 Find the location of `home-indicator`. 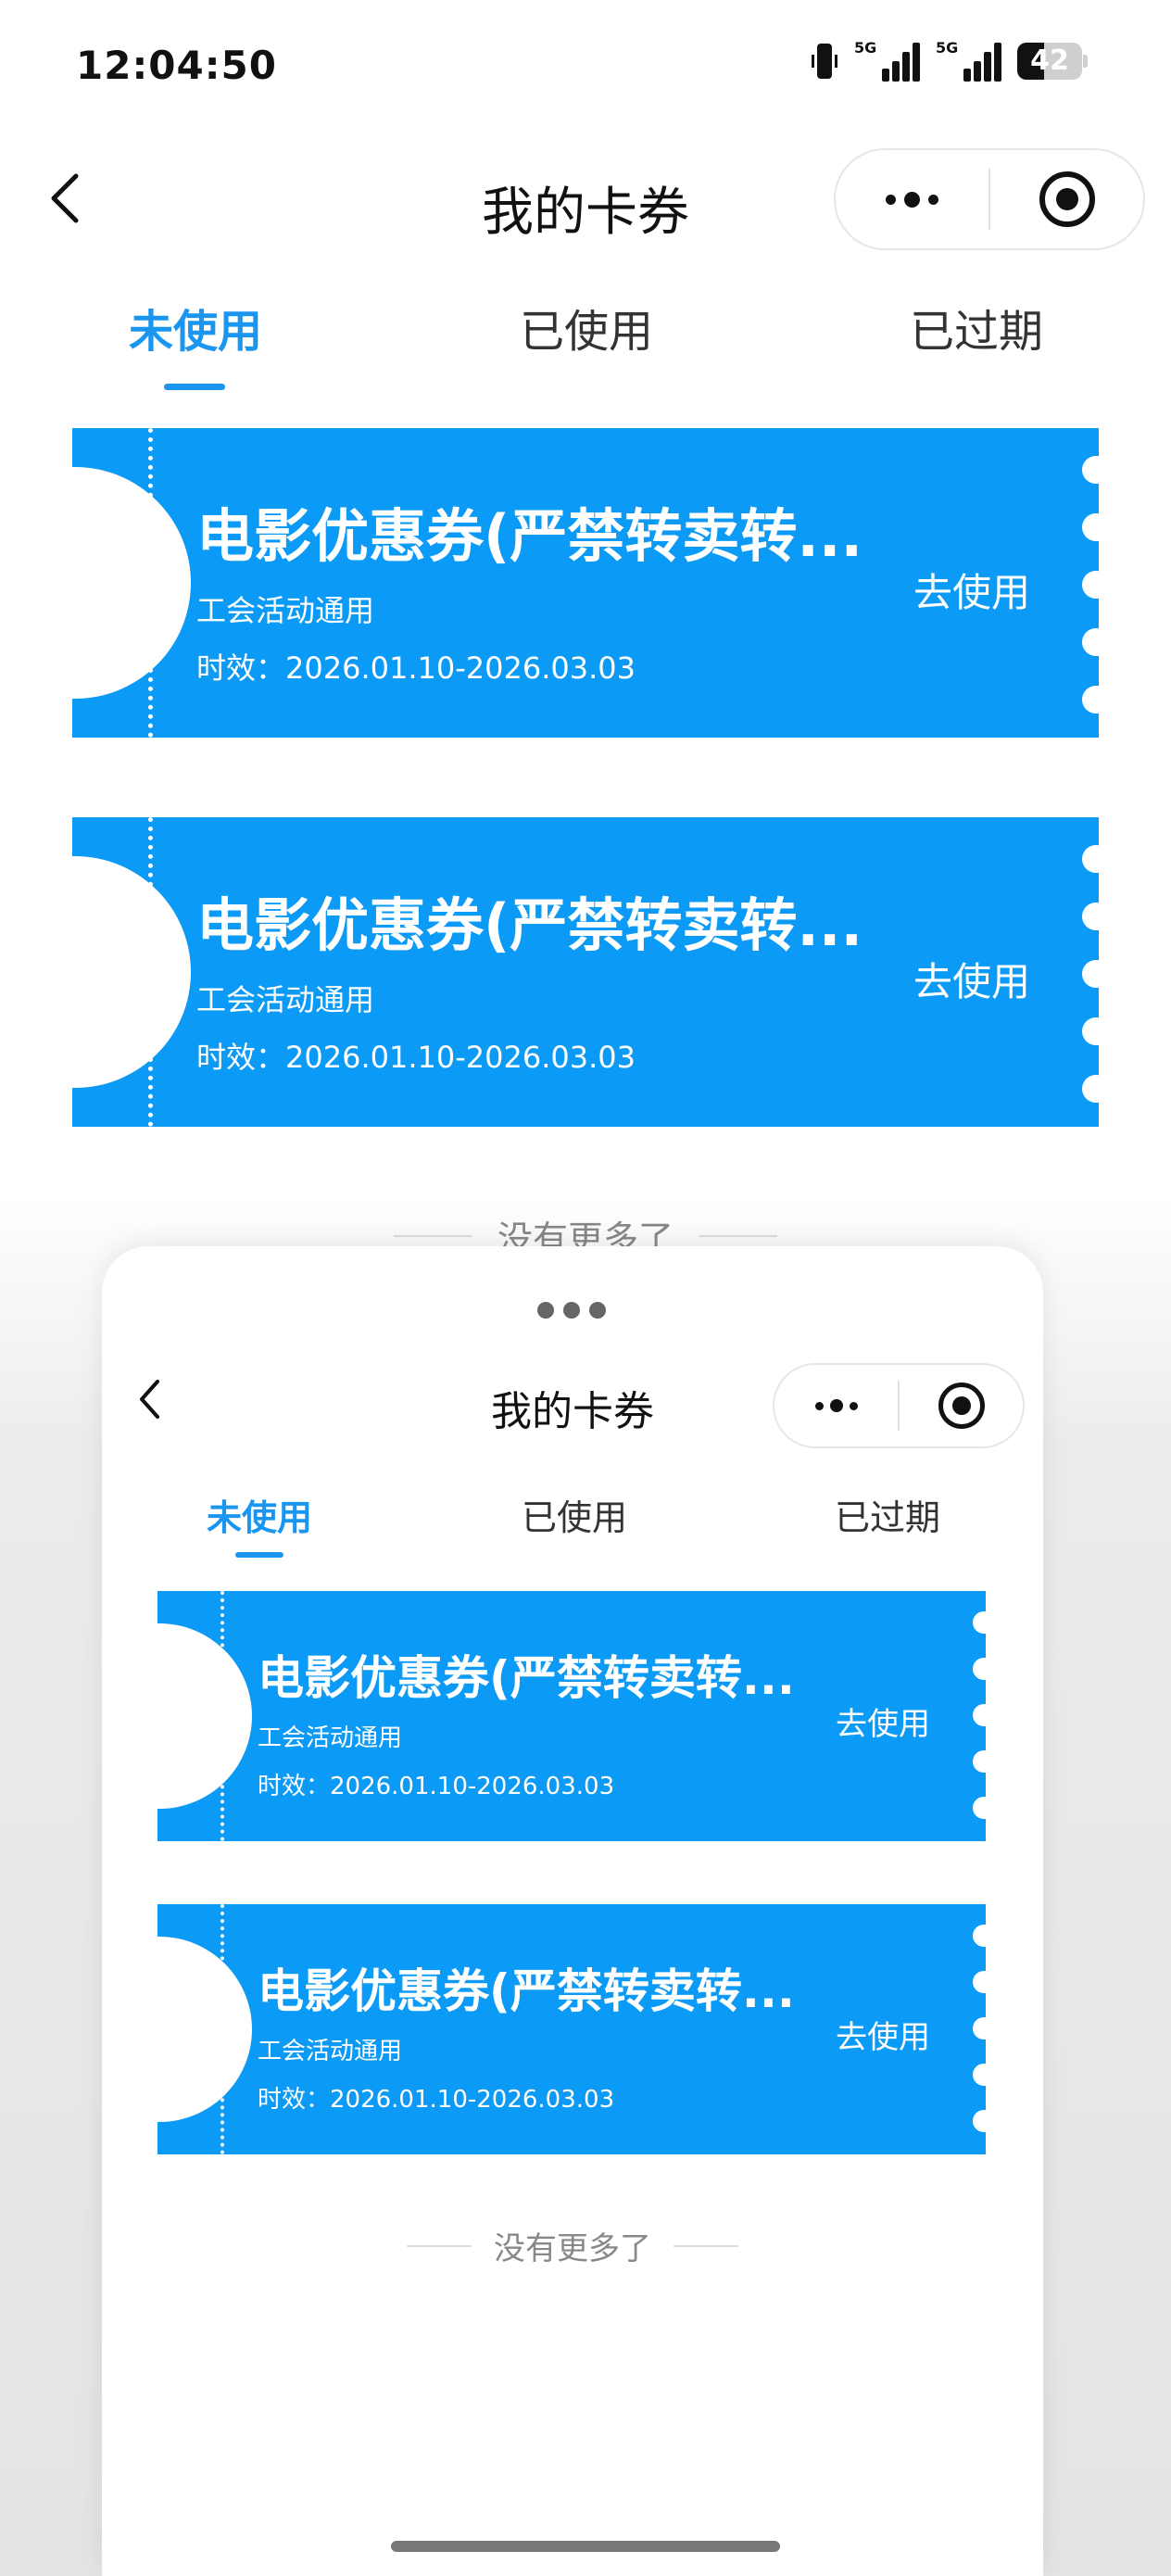

home-indicator is located at coordinates (585, 2546).